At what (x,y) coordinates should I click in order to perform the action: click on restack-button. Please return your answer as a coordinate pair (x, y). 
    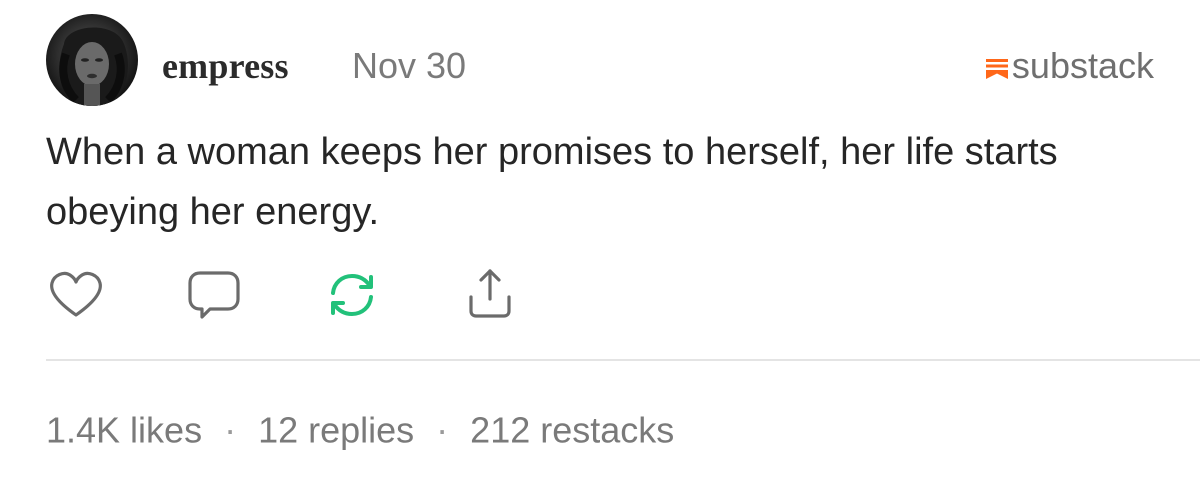
    Looking at the image, I should click on (352, 295).